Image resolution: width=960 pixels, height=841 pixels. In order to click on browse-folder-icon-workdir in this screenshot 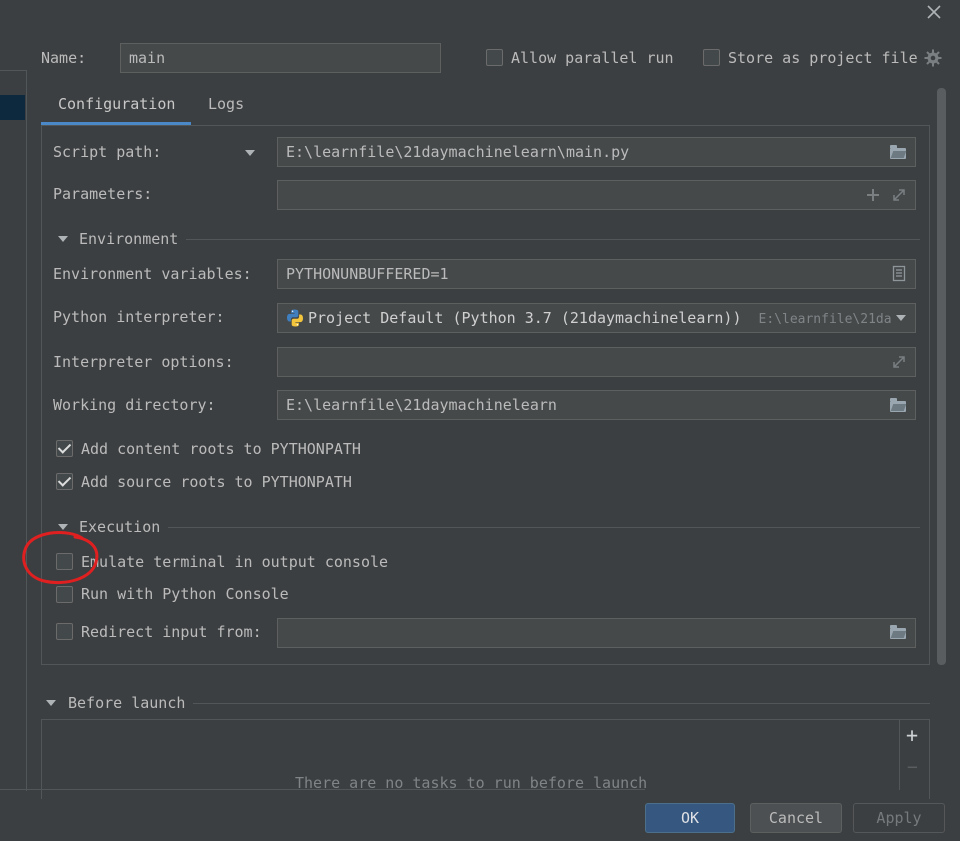, I will do `click(898, 405)`.